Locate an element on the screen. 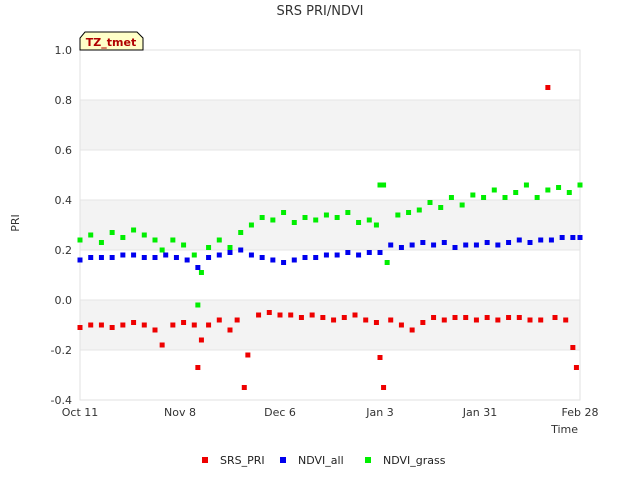 Image resolution: width=640 pixels, height=480 pixels. x-tick-label: Oct 11 is located at coordinates (80, 412).